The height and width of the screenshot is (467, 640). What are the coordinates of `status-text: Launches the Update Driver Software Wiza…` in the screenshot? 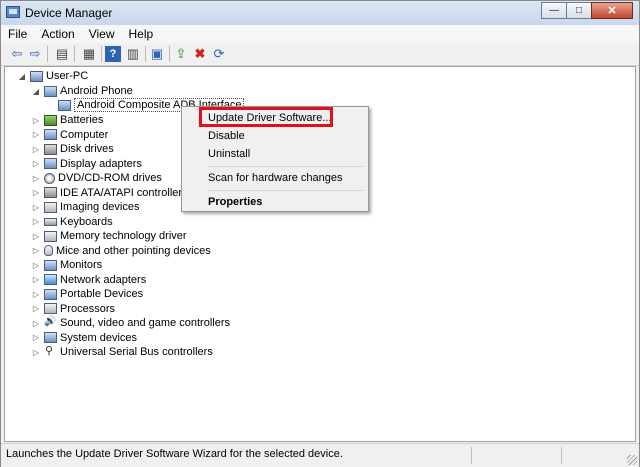 It's located at (174, 454).